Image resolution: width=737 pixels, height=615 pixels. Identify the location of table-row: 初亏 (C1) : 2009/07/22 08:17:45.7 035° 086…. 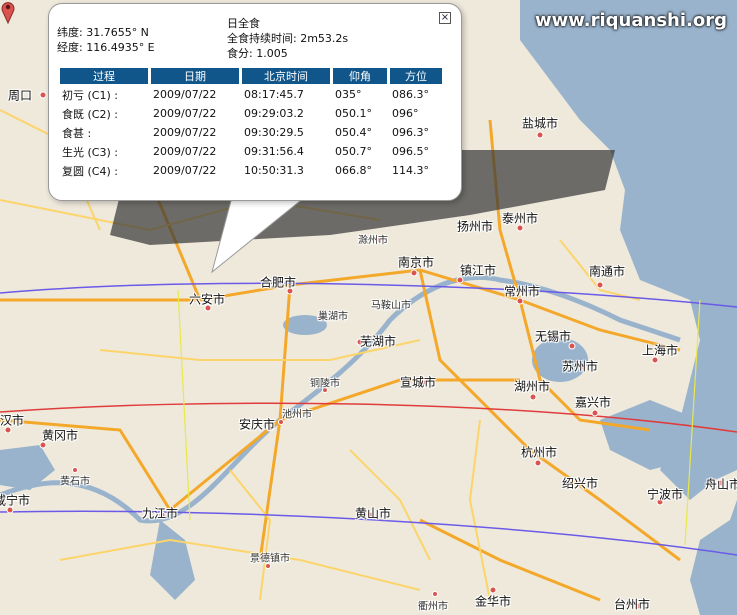
(251, 94).